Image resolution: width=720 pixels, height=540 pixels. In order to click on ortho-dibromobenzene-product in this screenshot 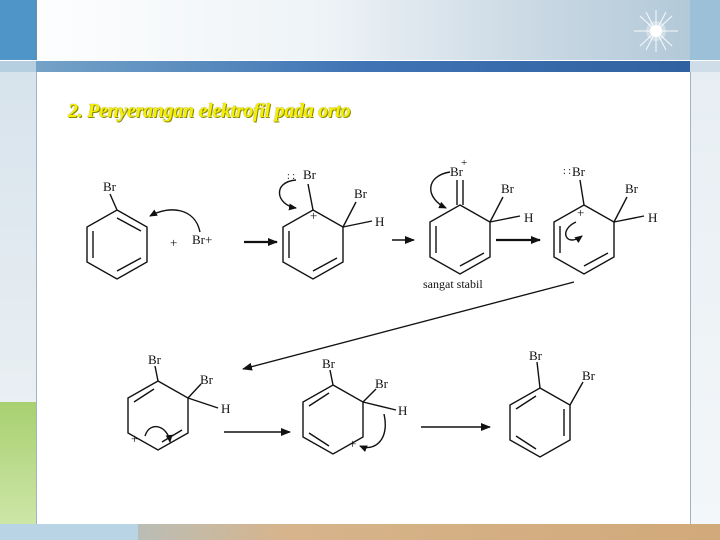, I will do `click(546, 409)`.